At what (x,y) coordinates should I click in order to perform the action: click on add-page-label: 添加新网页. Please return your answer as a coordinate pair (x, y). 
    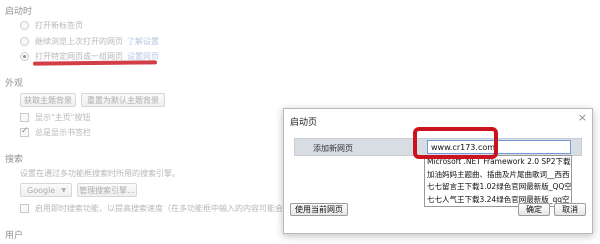
    Looking at the image, I should click on (333, 148).